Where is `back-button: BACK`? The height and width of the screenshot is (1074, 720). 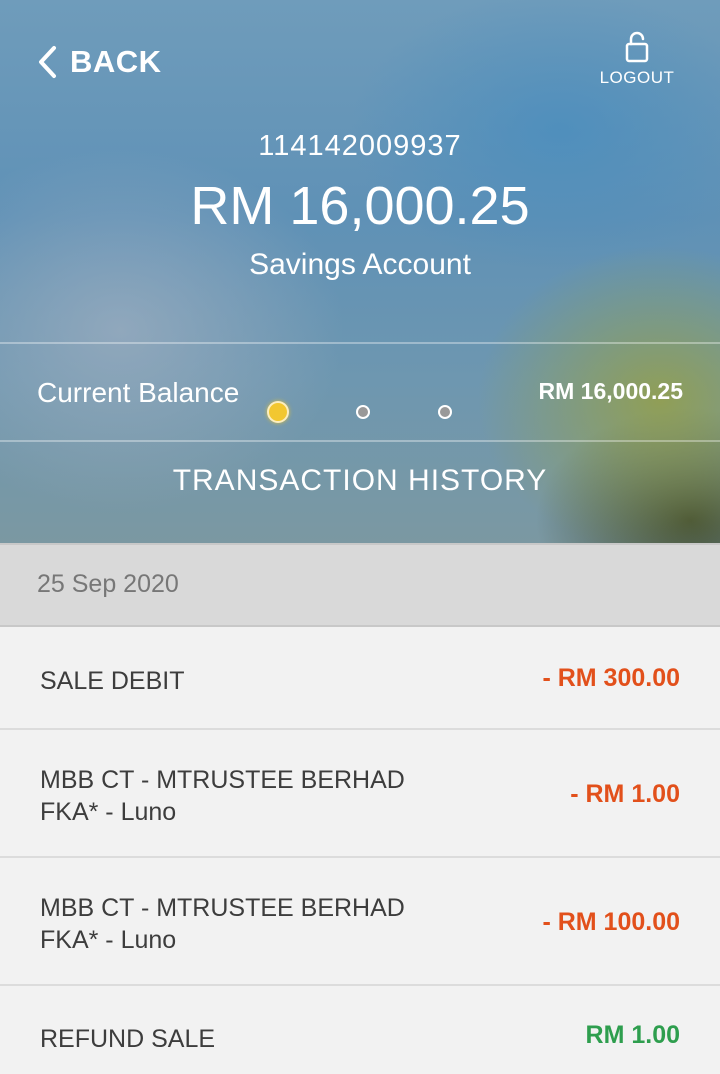 back-button: BACK is located at coordinates (99, 62).